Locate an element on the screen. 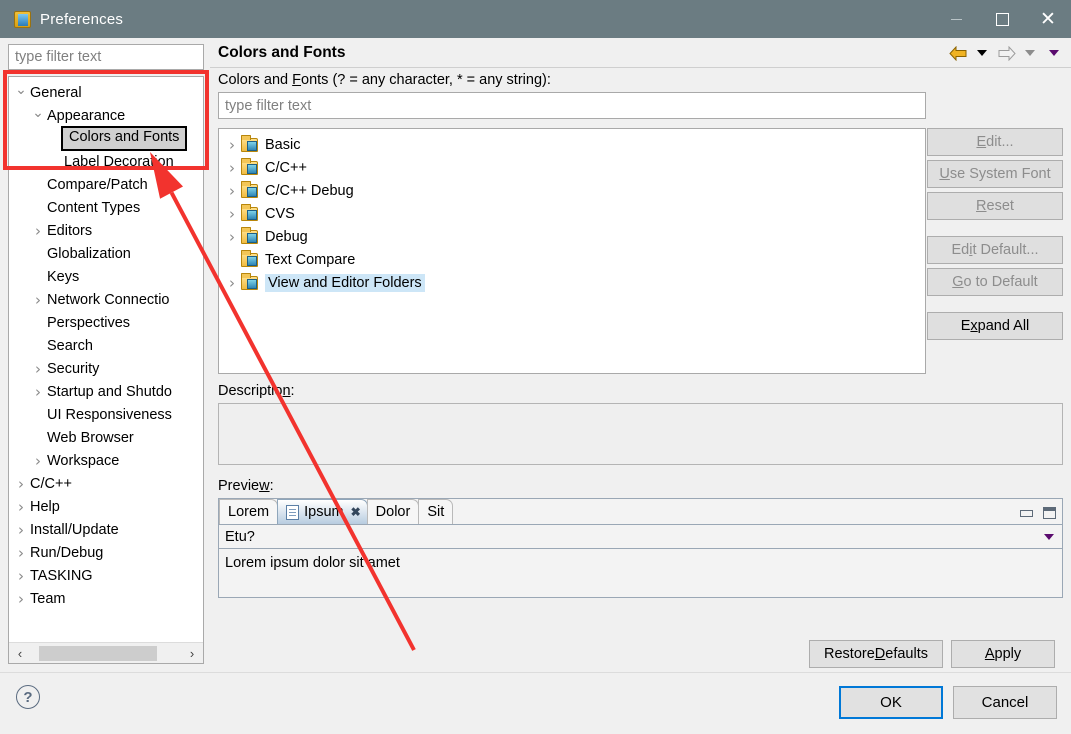  sidebar-item-ui-responsiveness: UI Responsiveness is located at coordinates (106, 414).